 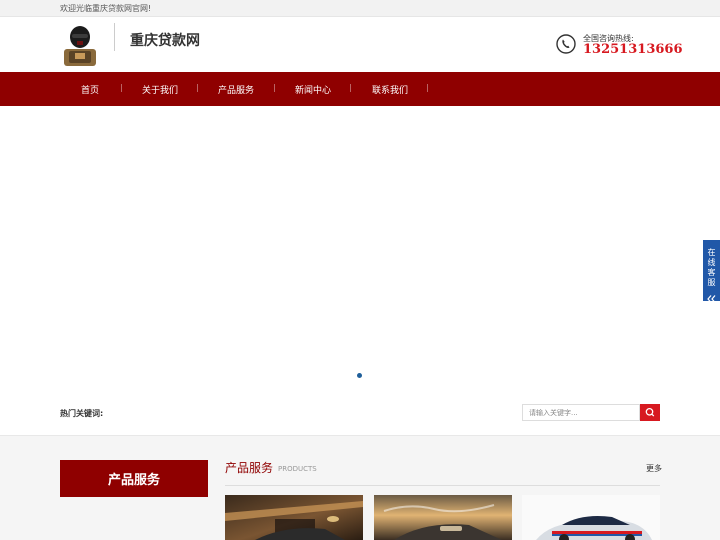 I want to click on header-divider, so click(x=114, y=37).